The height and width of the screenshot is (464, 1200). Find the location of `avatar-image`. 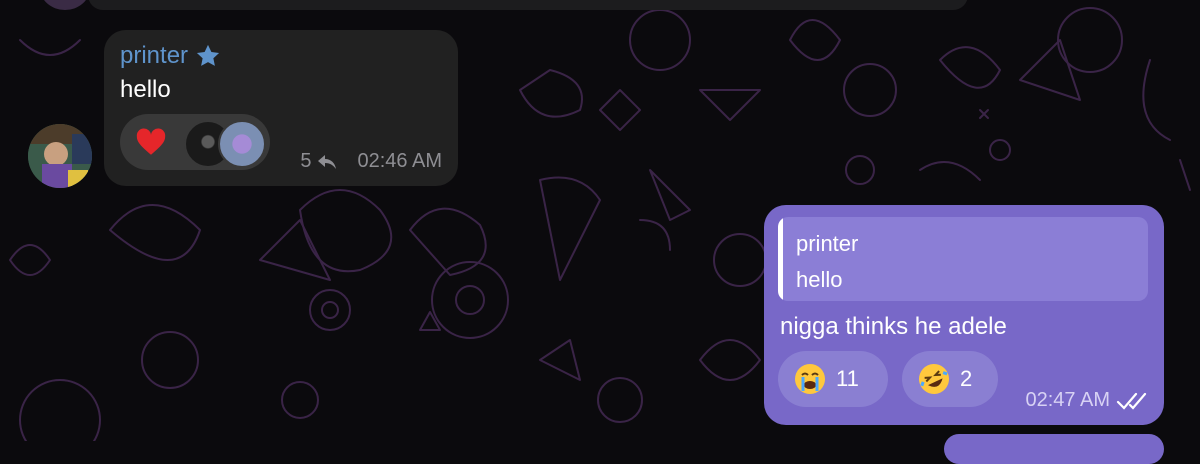

avatar-image is located at coordinates (60, 156).